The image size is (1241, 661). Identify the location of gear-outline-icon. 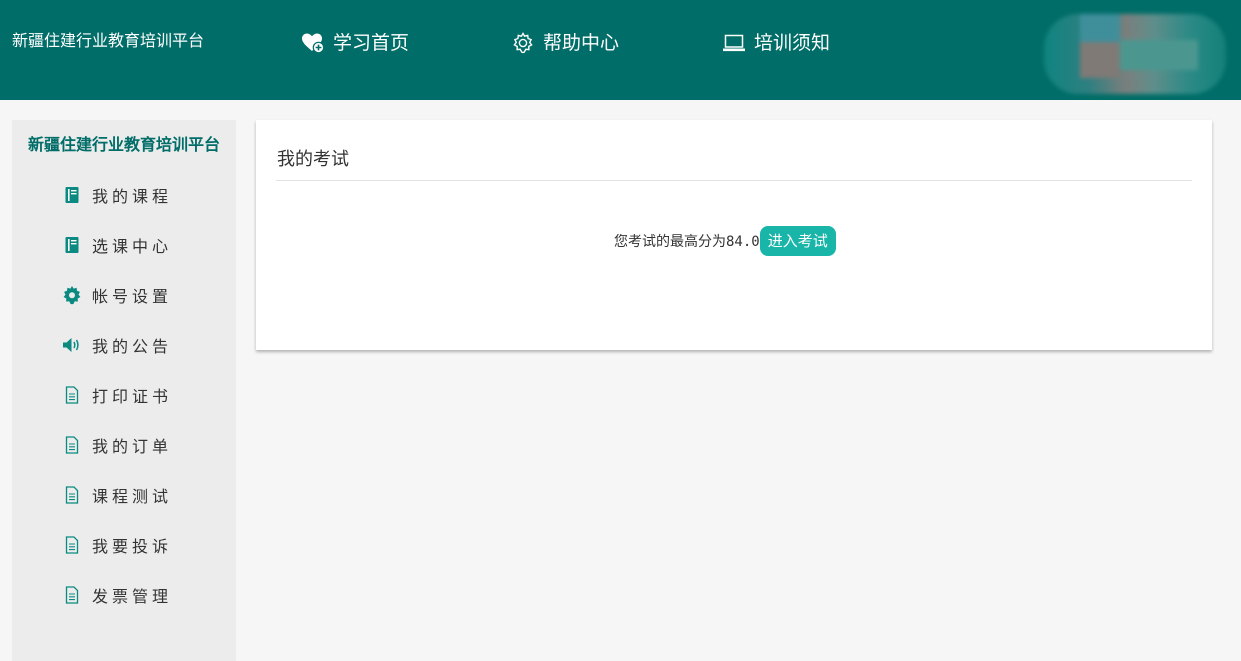
(523, 43).